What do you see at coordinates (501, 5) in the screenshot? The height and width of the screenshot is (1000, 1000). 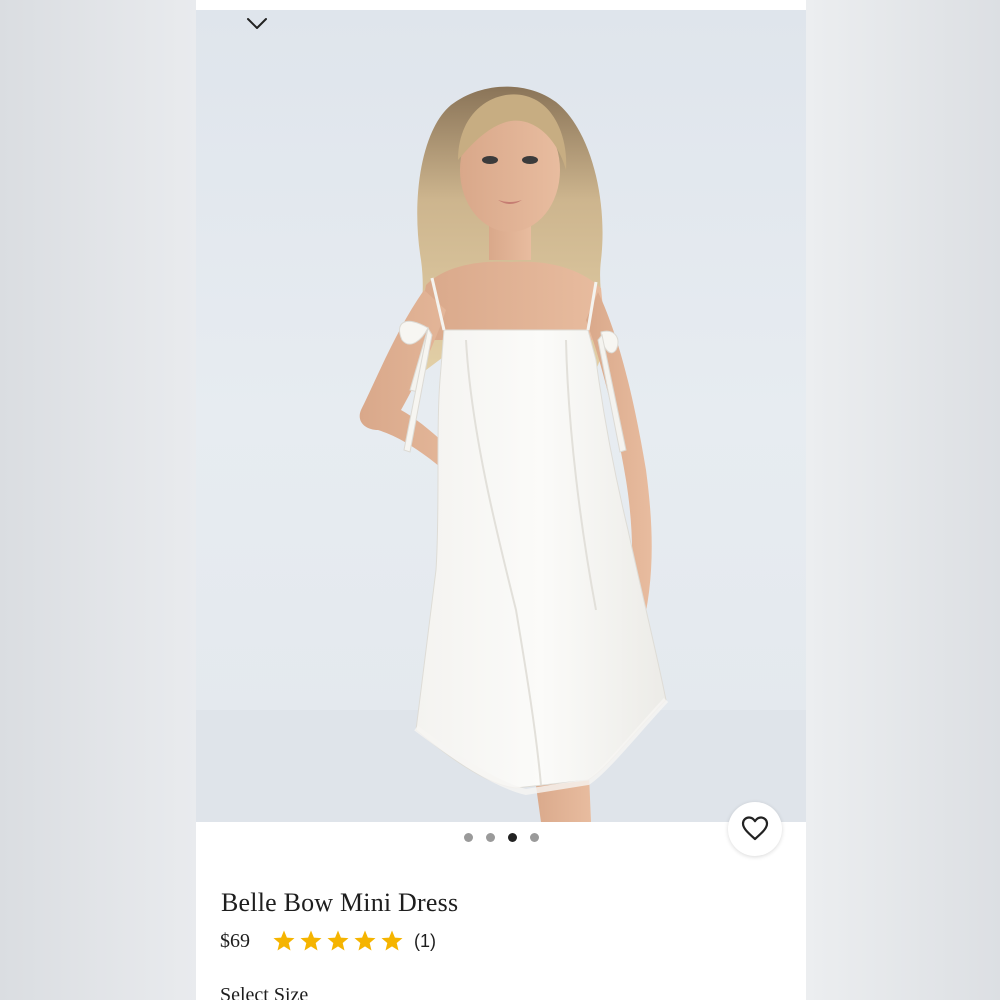 I see `top-bar` at bounding box center [501, 5].